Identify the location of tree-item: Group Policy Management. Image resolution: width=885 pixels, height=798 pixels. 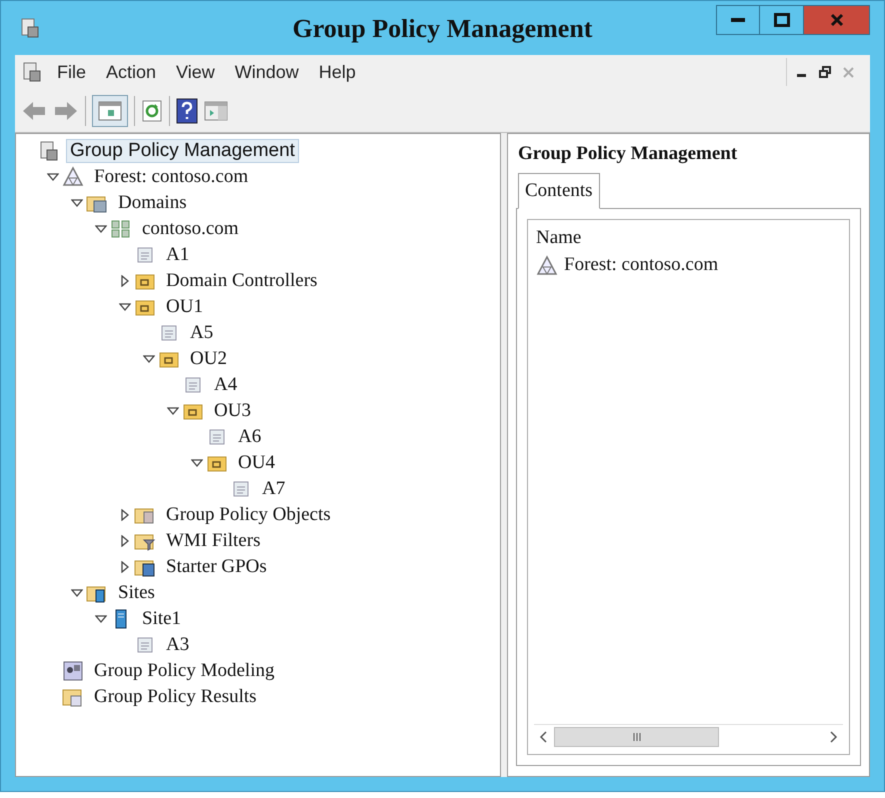
(182, 151).